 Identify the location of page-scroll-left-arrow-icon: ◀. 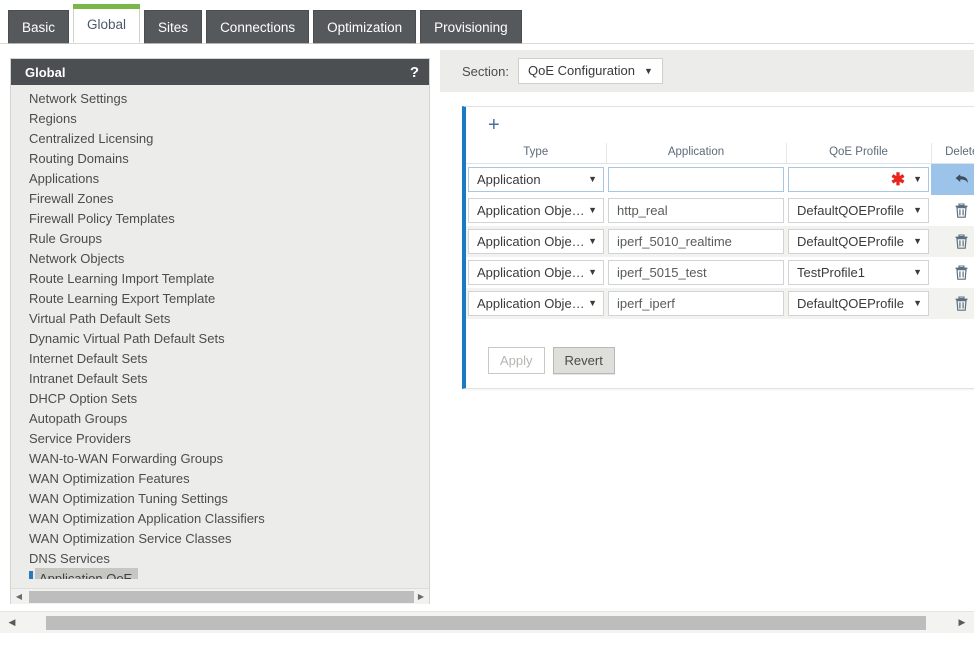
(12, 623).